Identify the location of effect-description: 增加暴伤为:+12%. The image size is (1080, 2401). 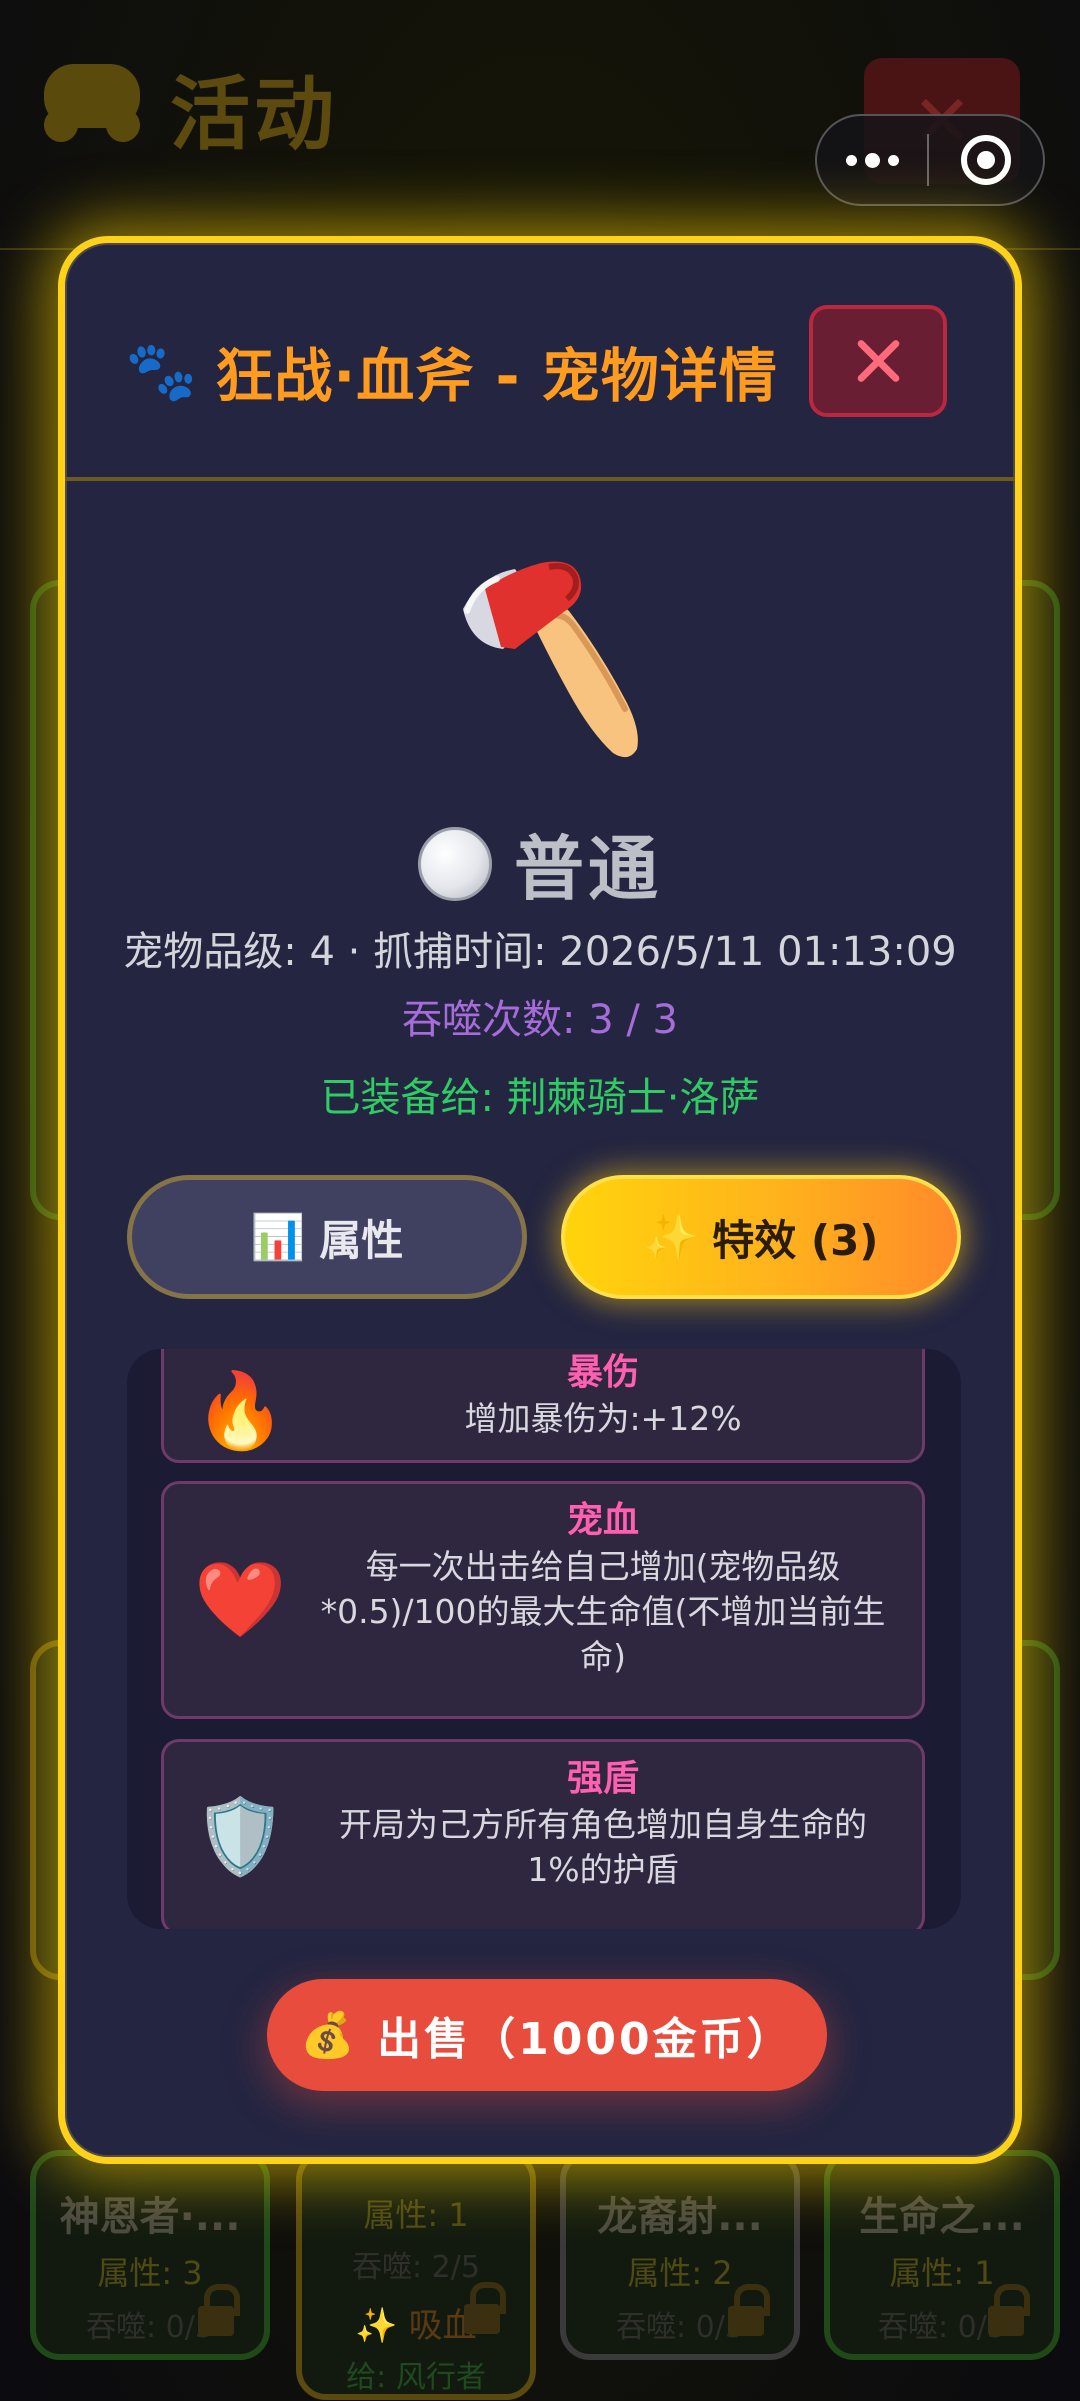
(603, 1418).